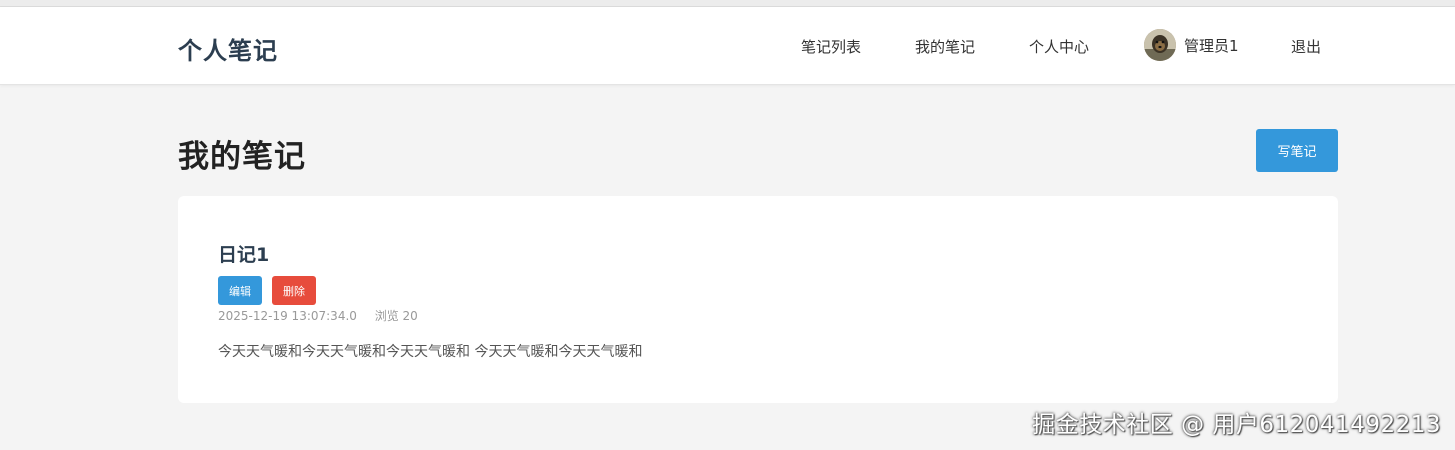 The height and width of the screenshot is (450, 1455). Describe the element at coordinates (287, 316) in the screenshot. I see `note-datetime: 2025-12-19 13:07:34.0` at that location.